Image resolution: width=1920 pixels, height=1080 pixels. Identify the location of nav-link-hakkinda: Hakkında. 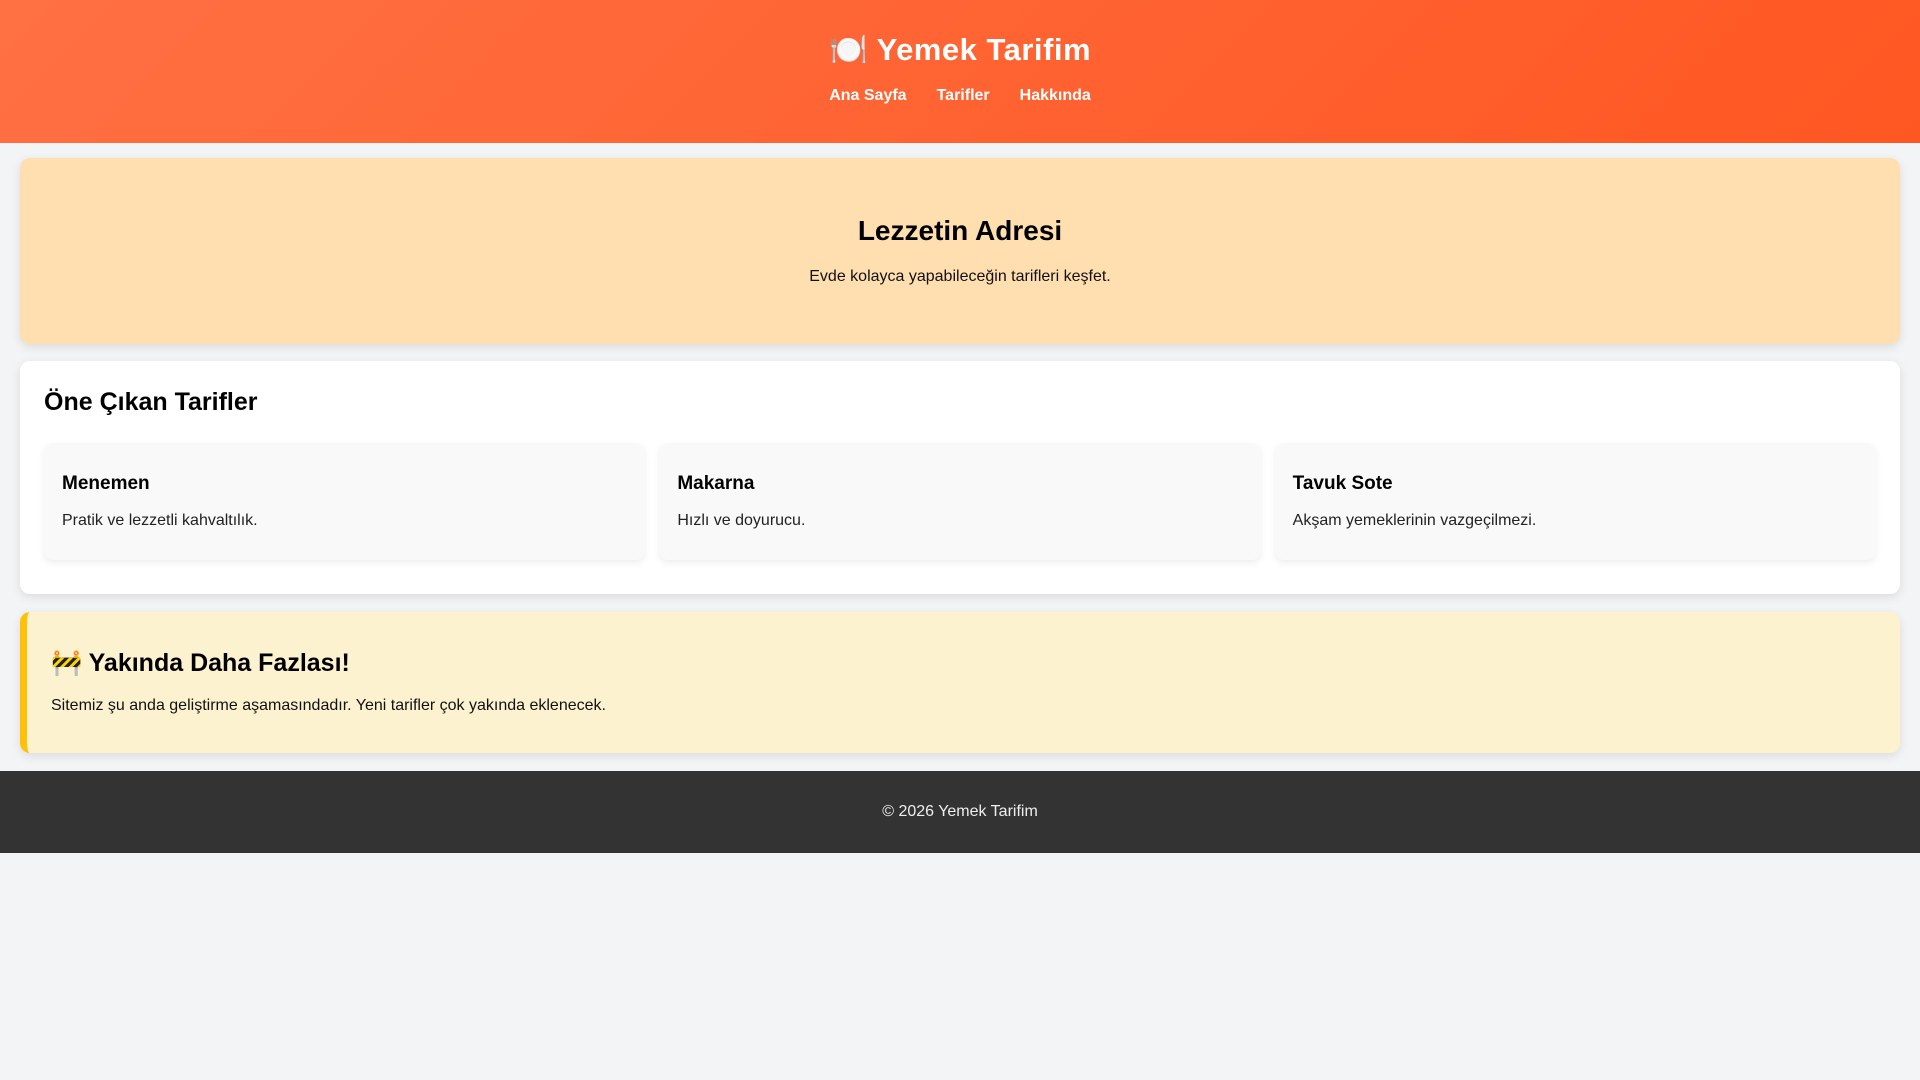
(1055, 95).